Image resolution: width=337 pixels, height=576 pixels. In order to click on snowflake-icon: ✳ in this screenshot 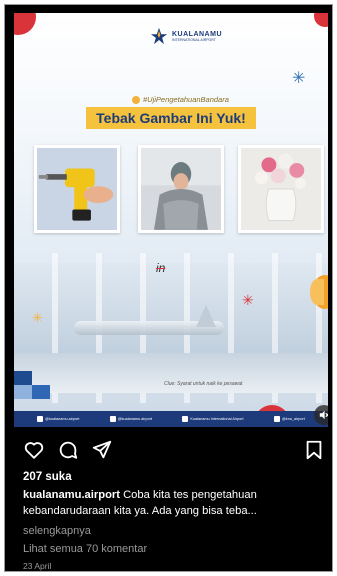, I will do `click(299, 78)`.